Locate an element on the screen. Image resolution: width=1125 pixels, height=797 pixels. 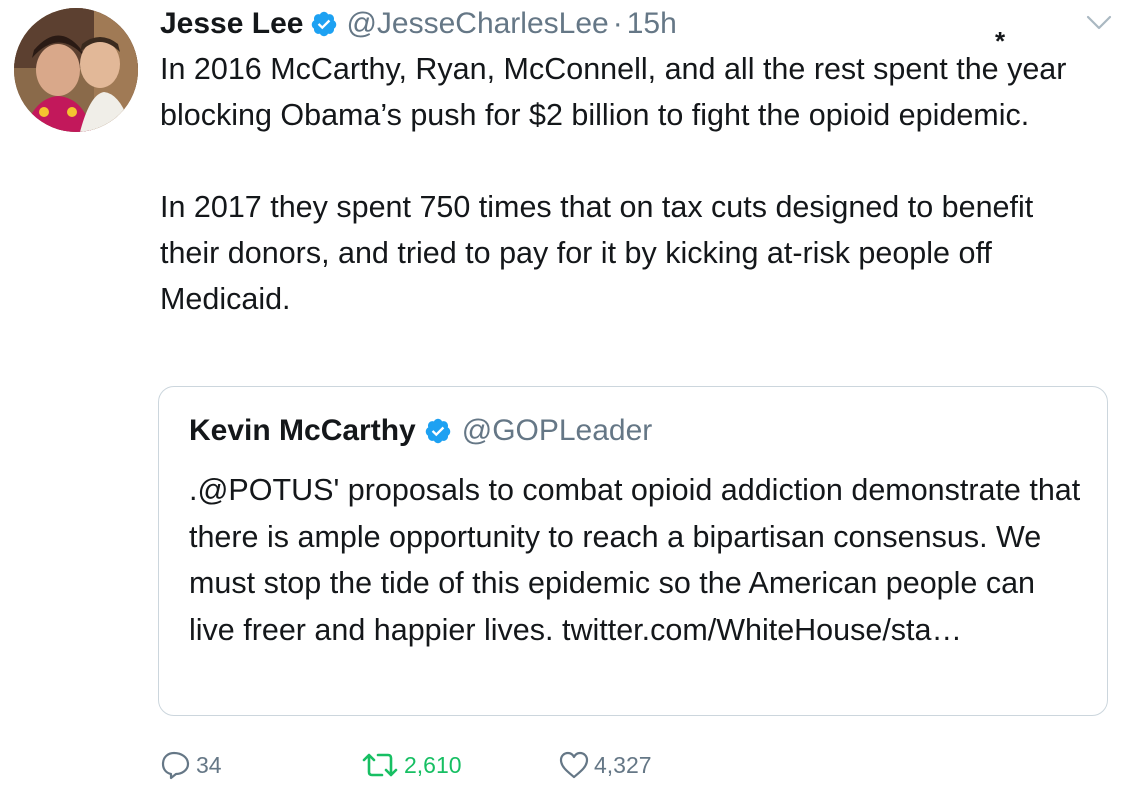
reply-bubble-icon is located at coordinates (175, 765).